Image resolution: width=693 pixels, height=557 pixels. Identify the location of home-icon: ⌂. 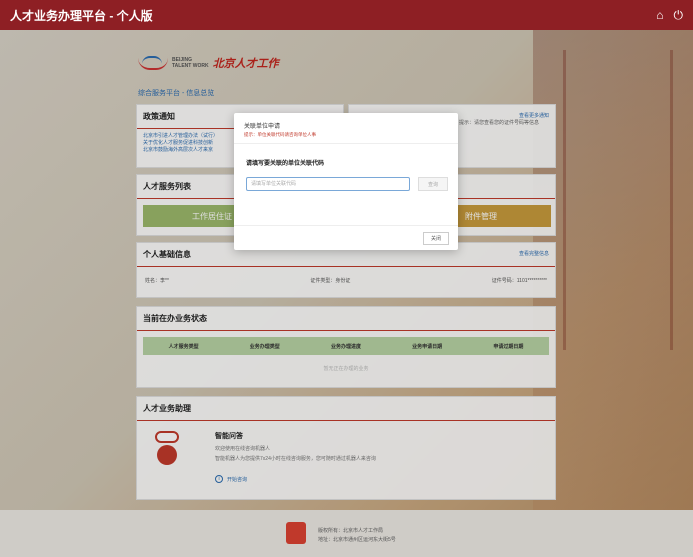
(659, 15).